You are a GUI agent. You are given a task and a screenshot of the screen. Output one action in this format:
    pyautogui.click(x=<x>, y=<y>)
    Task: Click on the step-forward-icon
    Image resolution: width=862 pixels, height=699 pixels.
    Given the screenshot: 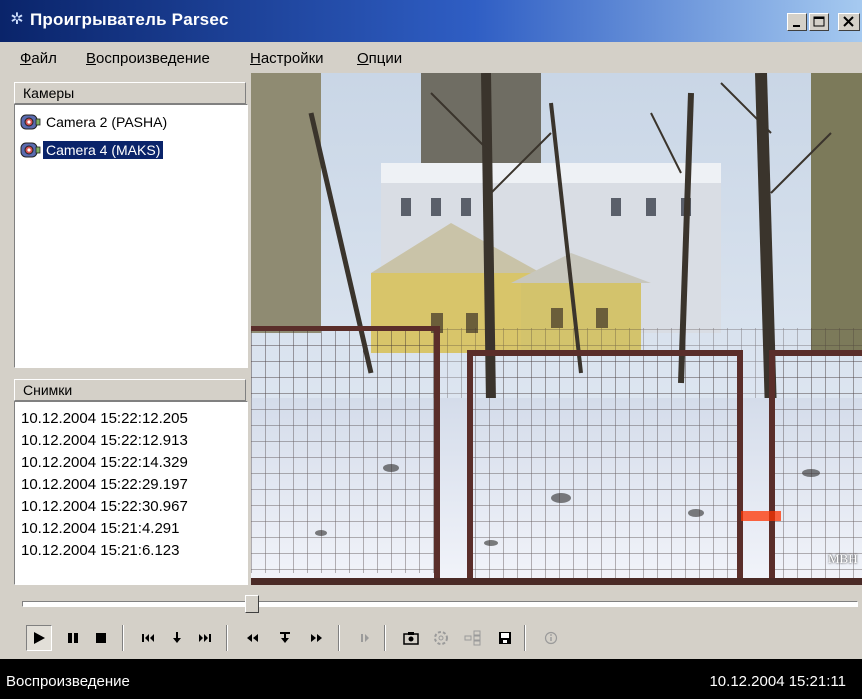 What is the action you would take?
    pyautogui.click(x=365, y=638)
    